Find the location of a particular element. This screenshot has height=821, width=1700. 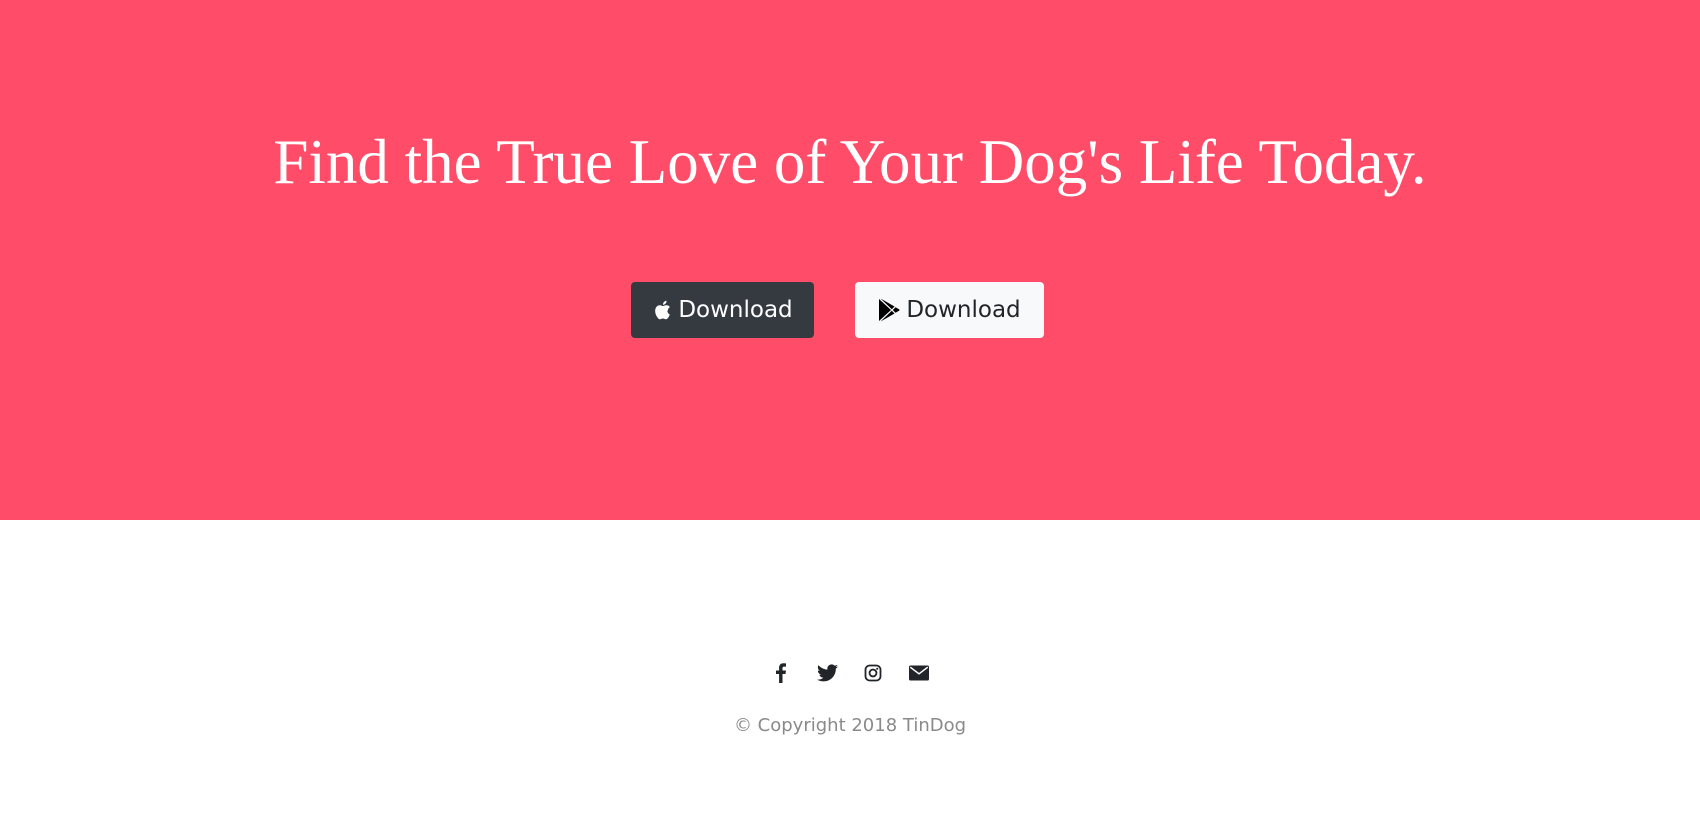

google-play-download-button: Download is located at coordinates (949, 310).